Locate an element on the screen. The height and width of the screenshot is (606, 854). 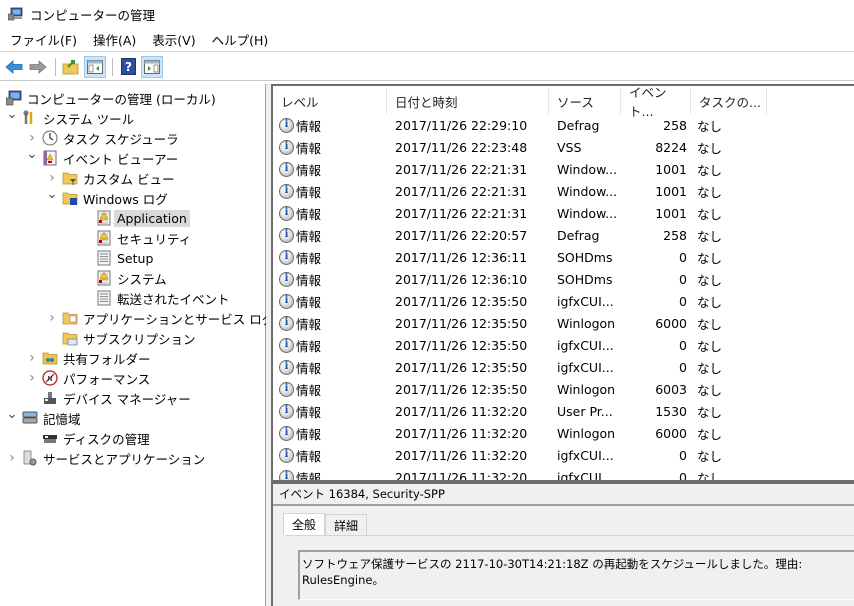
tree-item: サブスクリプション is located at coordinates (121, 338).